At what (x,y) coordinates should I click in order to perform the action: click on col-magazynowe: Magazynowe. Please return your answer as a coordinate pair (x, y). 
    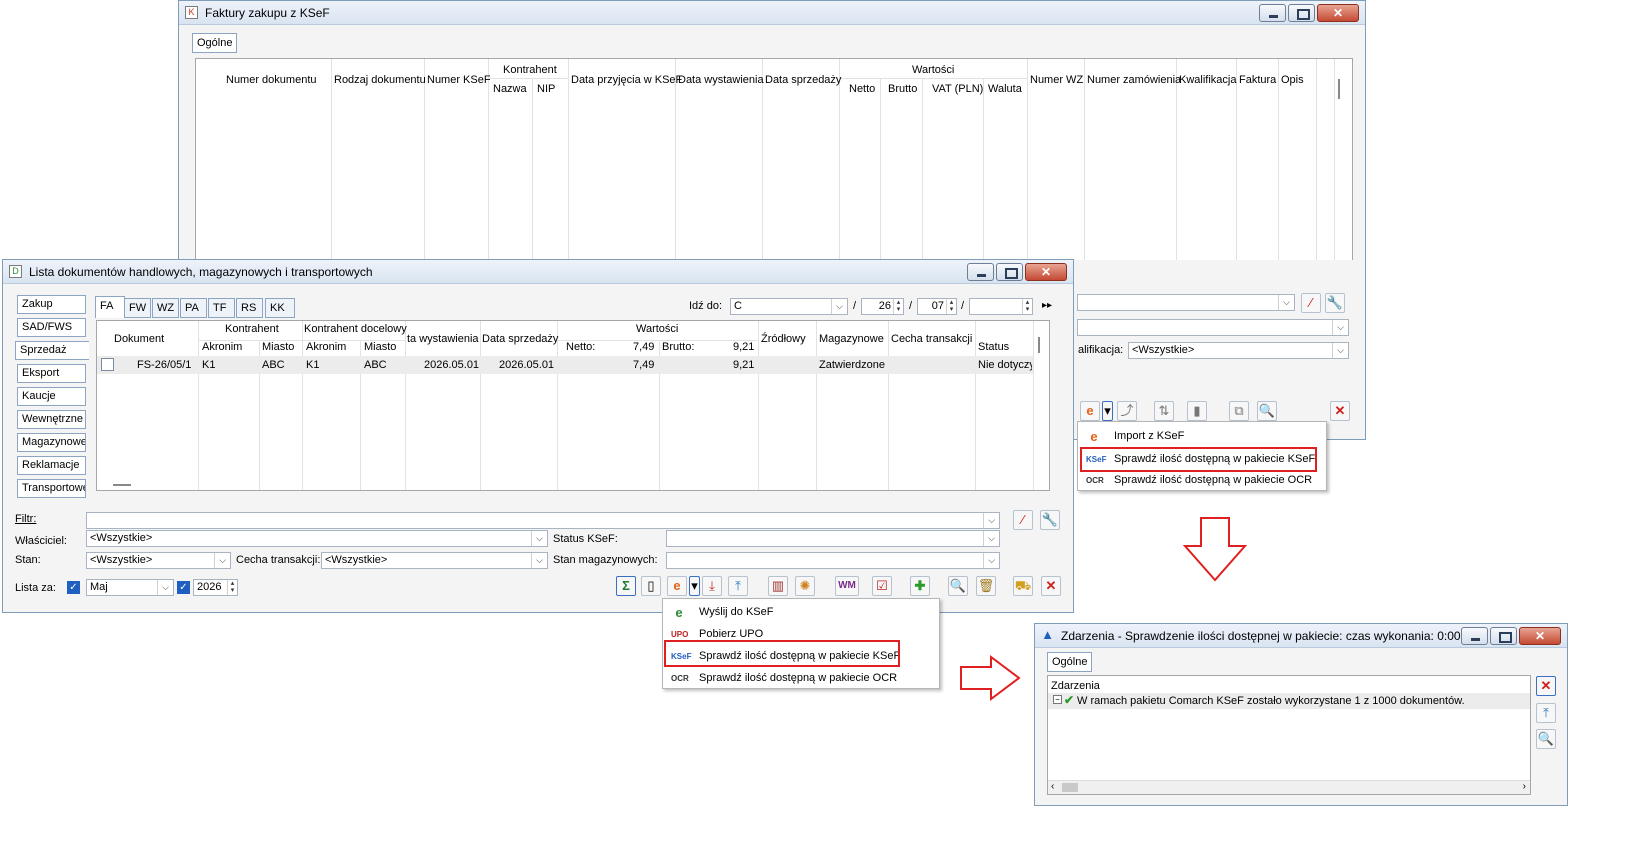
    Looking at the image, I should click on (851, 339).